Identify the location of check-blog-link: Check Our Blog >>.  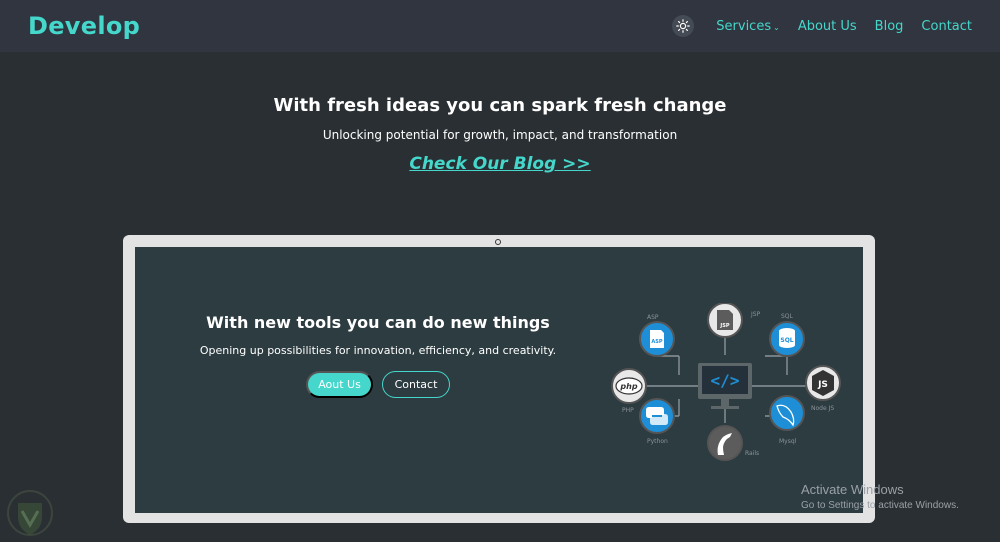
(499, 164).